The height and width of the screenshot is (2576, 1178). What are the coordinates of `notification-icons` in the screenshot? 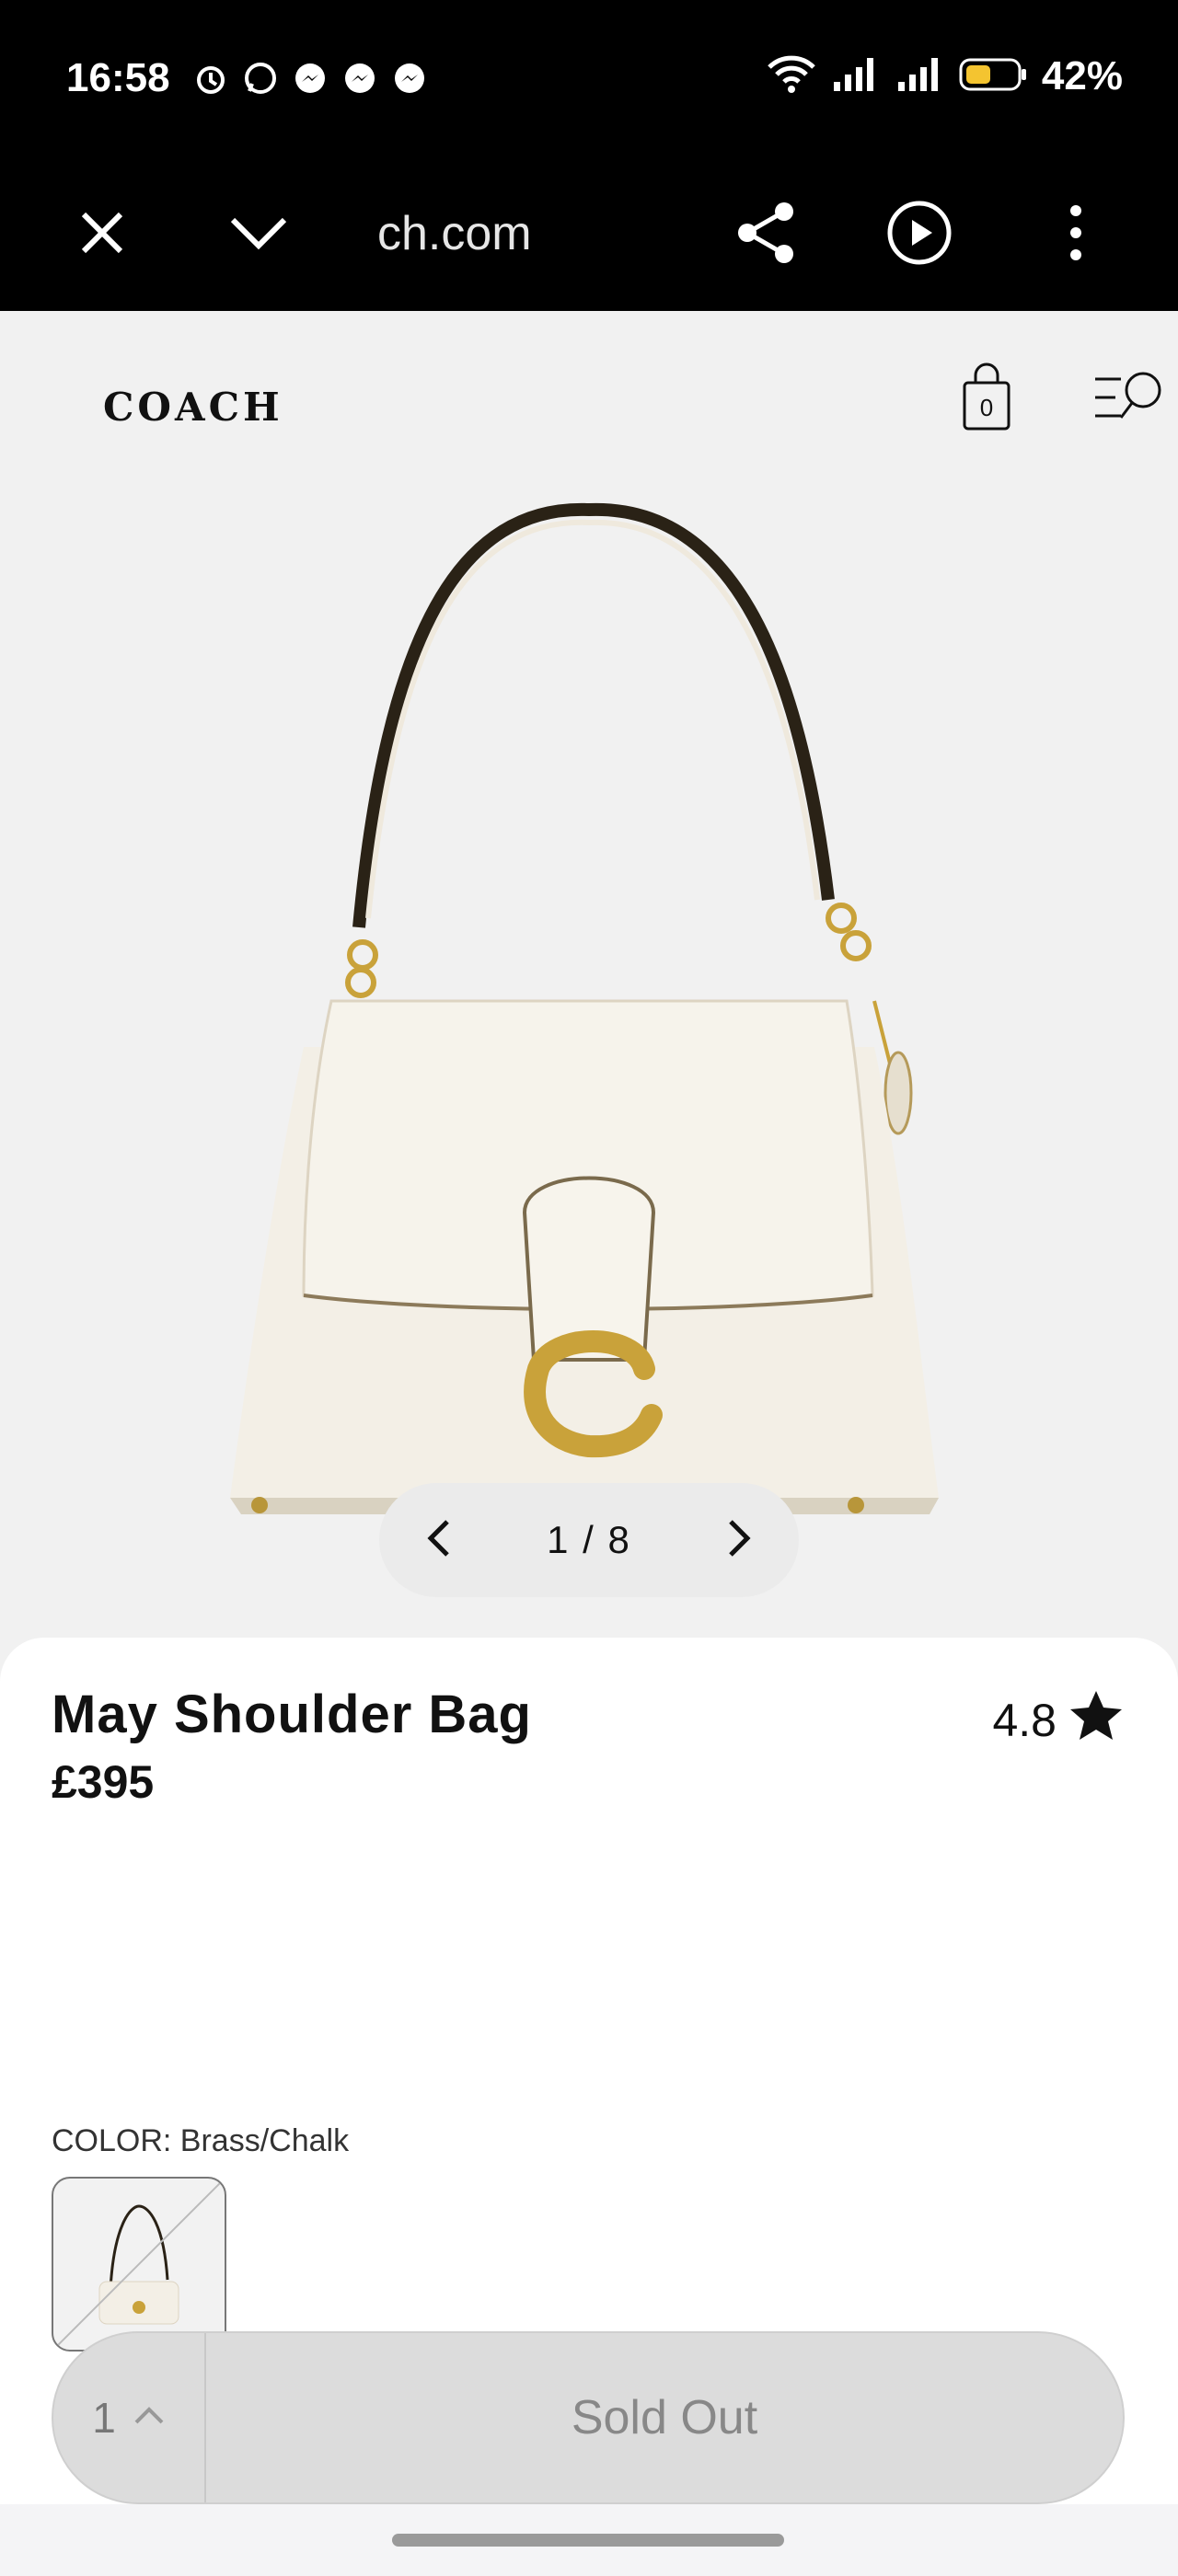 It's located at (310, 78).